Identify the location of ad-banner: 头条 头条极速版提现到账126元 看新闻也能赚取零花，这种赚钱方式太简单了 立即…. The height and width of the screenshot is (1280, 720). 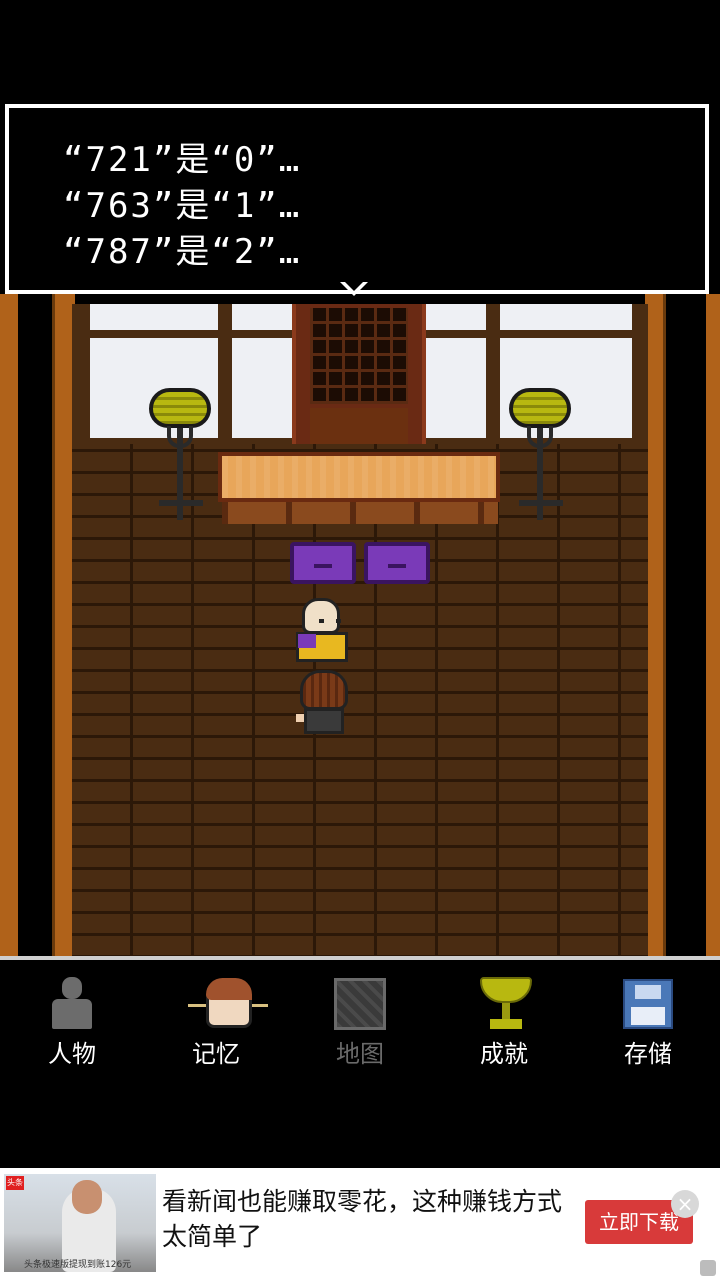
(360, 1224).